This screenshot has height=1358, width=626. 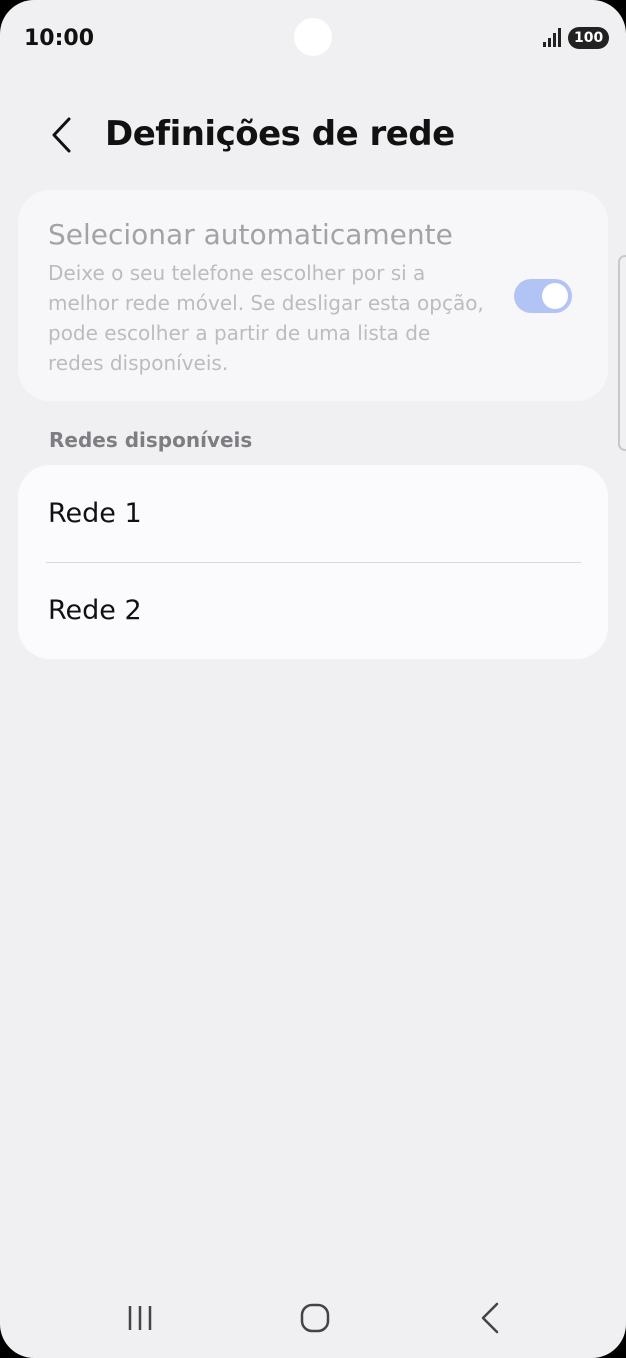 I want to click on status-bar: 10:00 100, so click(x=313, y=39).